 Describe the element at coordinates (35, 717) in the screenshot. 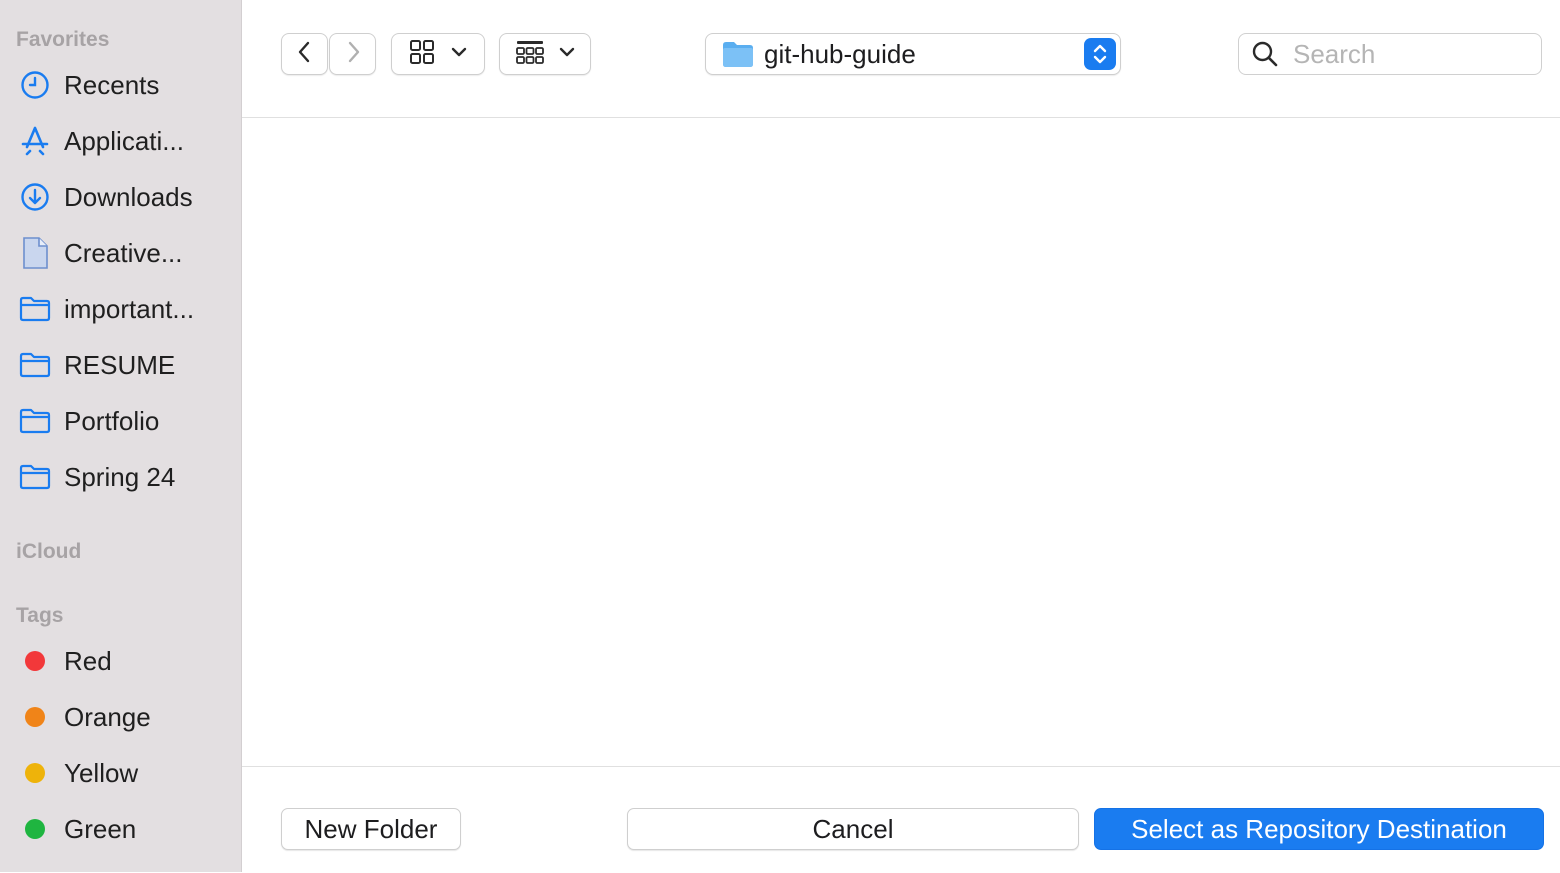

I see `orange-tag-dot-icon` at that location.